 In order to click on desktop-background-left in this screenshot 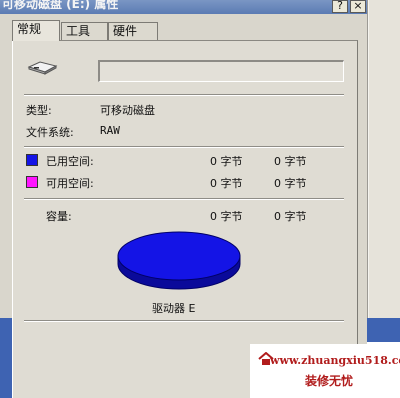, I will do `click(6, 358)`.